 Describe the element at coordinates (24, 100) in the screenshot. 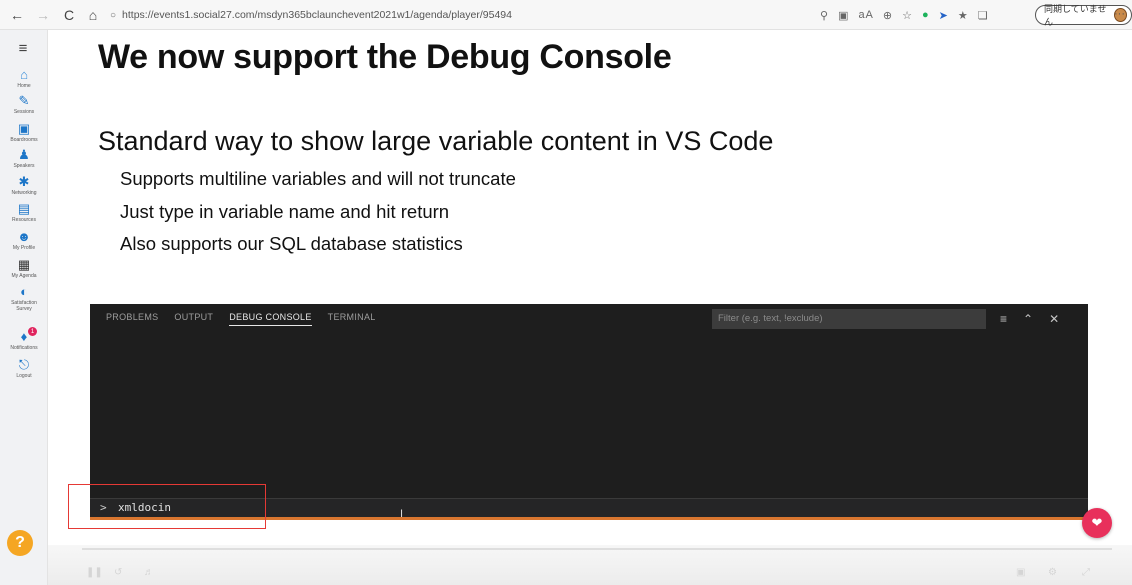

I see `pen-icon: ✎` at that location.